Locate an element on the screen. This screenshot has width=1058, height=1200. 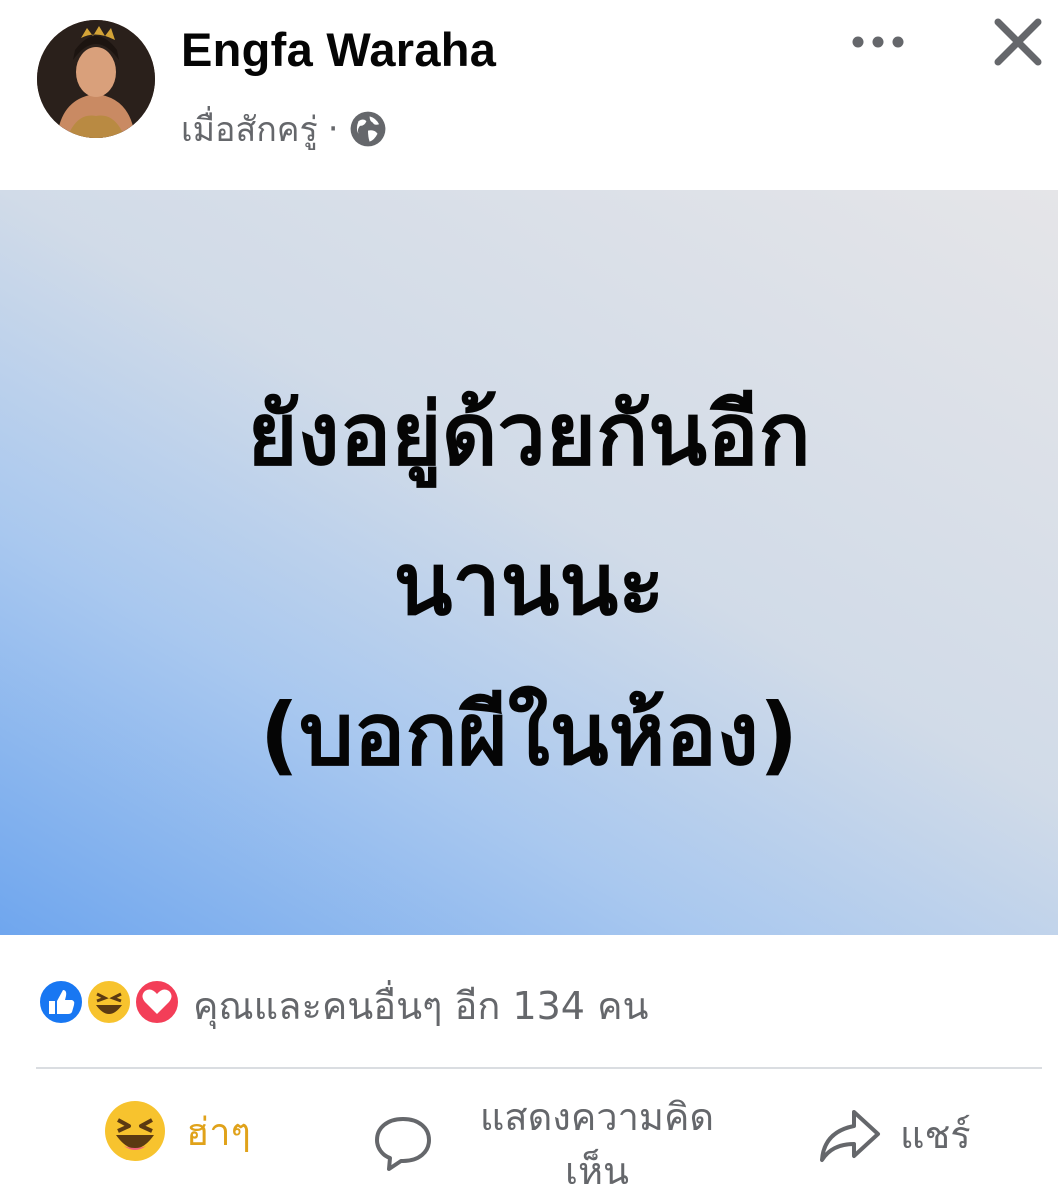
post-meta: เมื่อสักครู่ · is located at coordinates (284, 129).